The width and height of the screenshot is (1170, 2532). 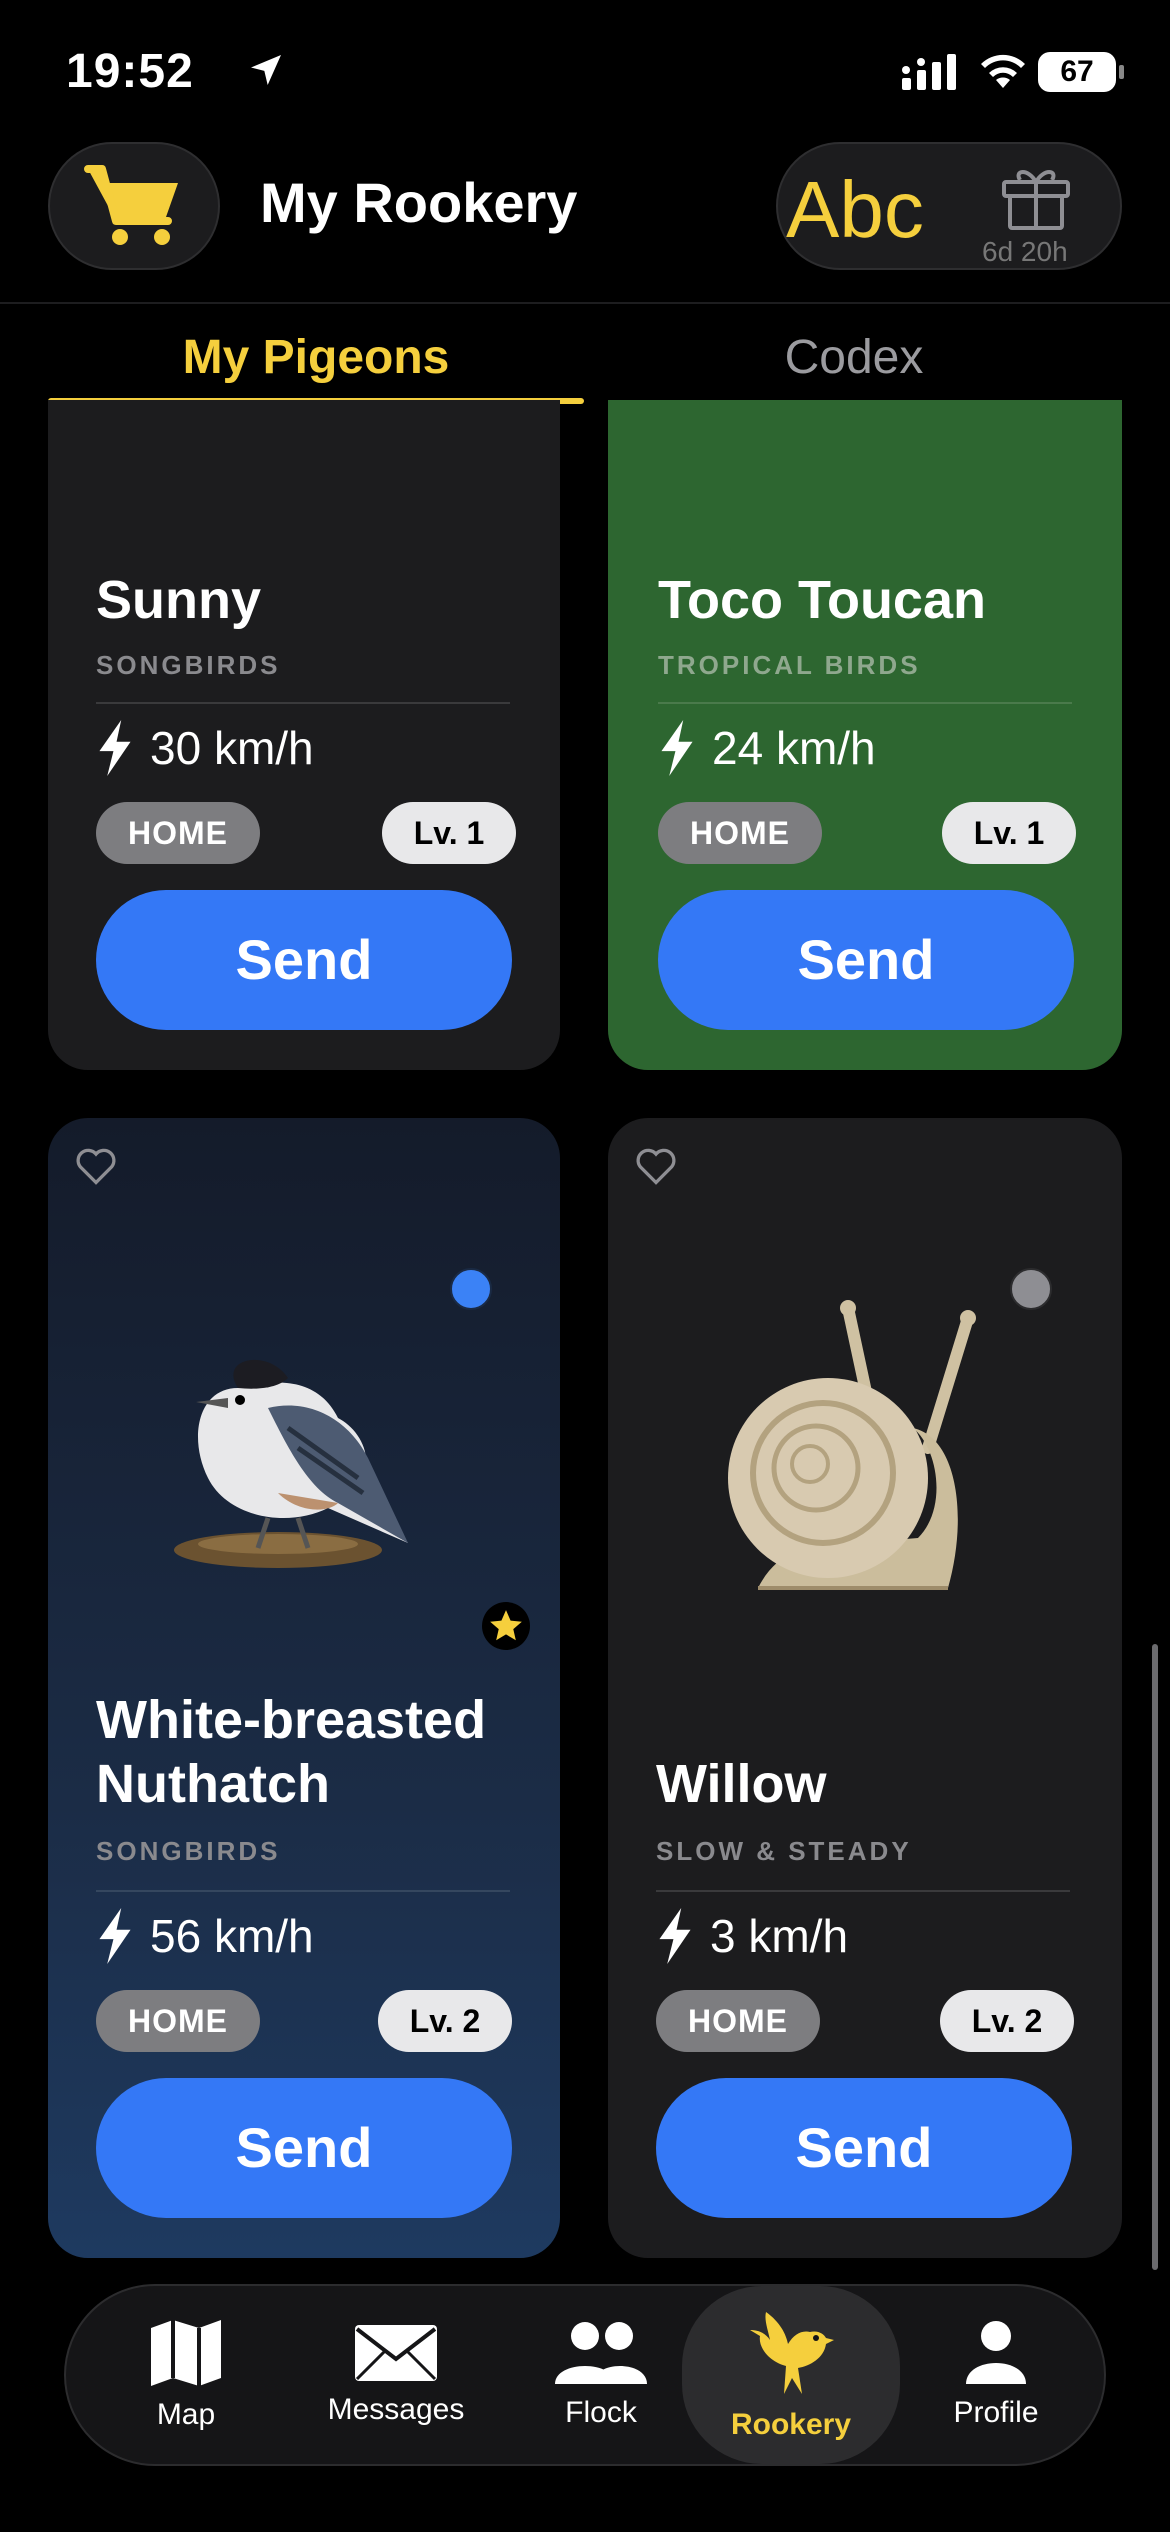 What do you see at coordinates (1025, 251) in the screenshot?
I see `gift-timer: 6d 20h` at bounding box center [1025, 251].